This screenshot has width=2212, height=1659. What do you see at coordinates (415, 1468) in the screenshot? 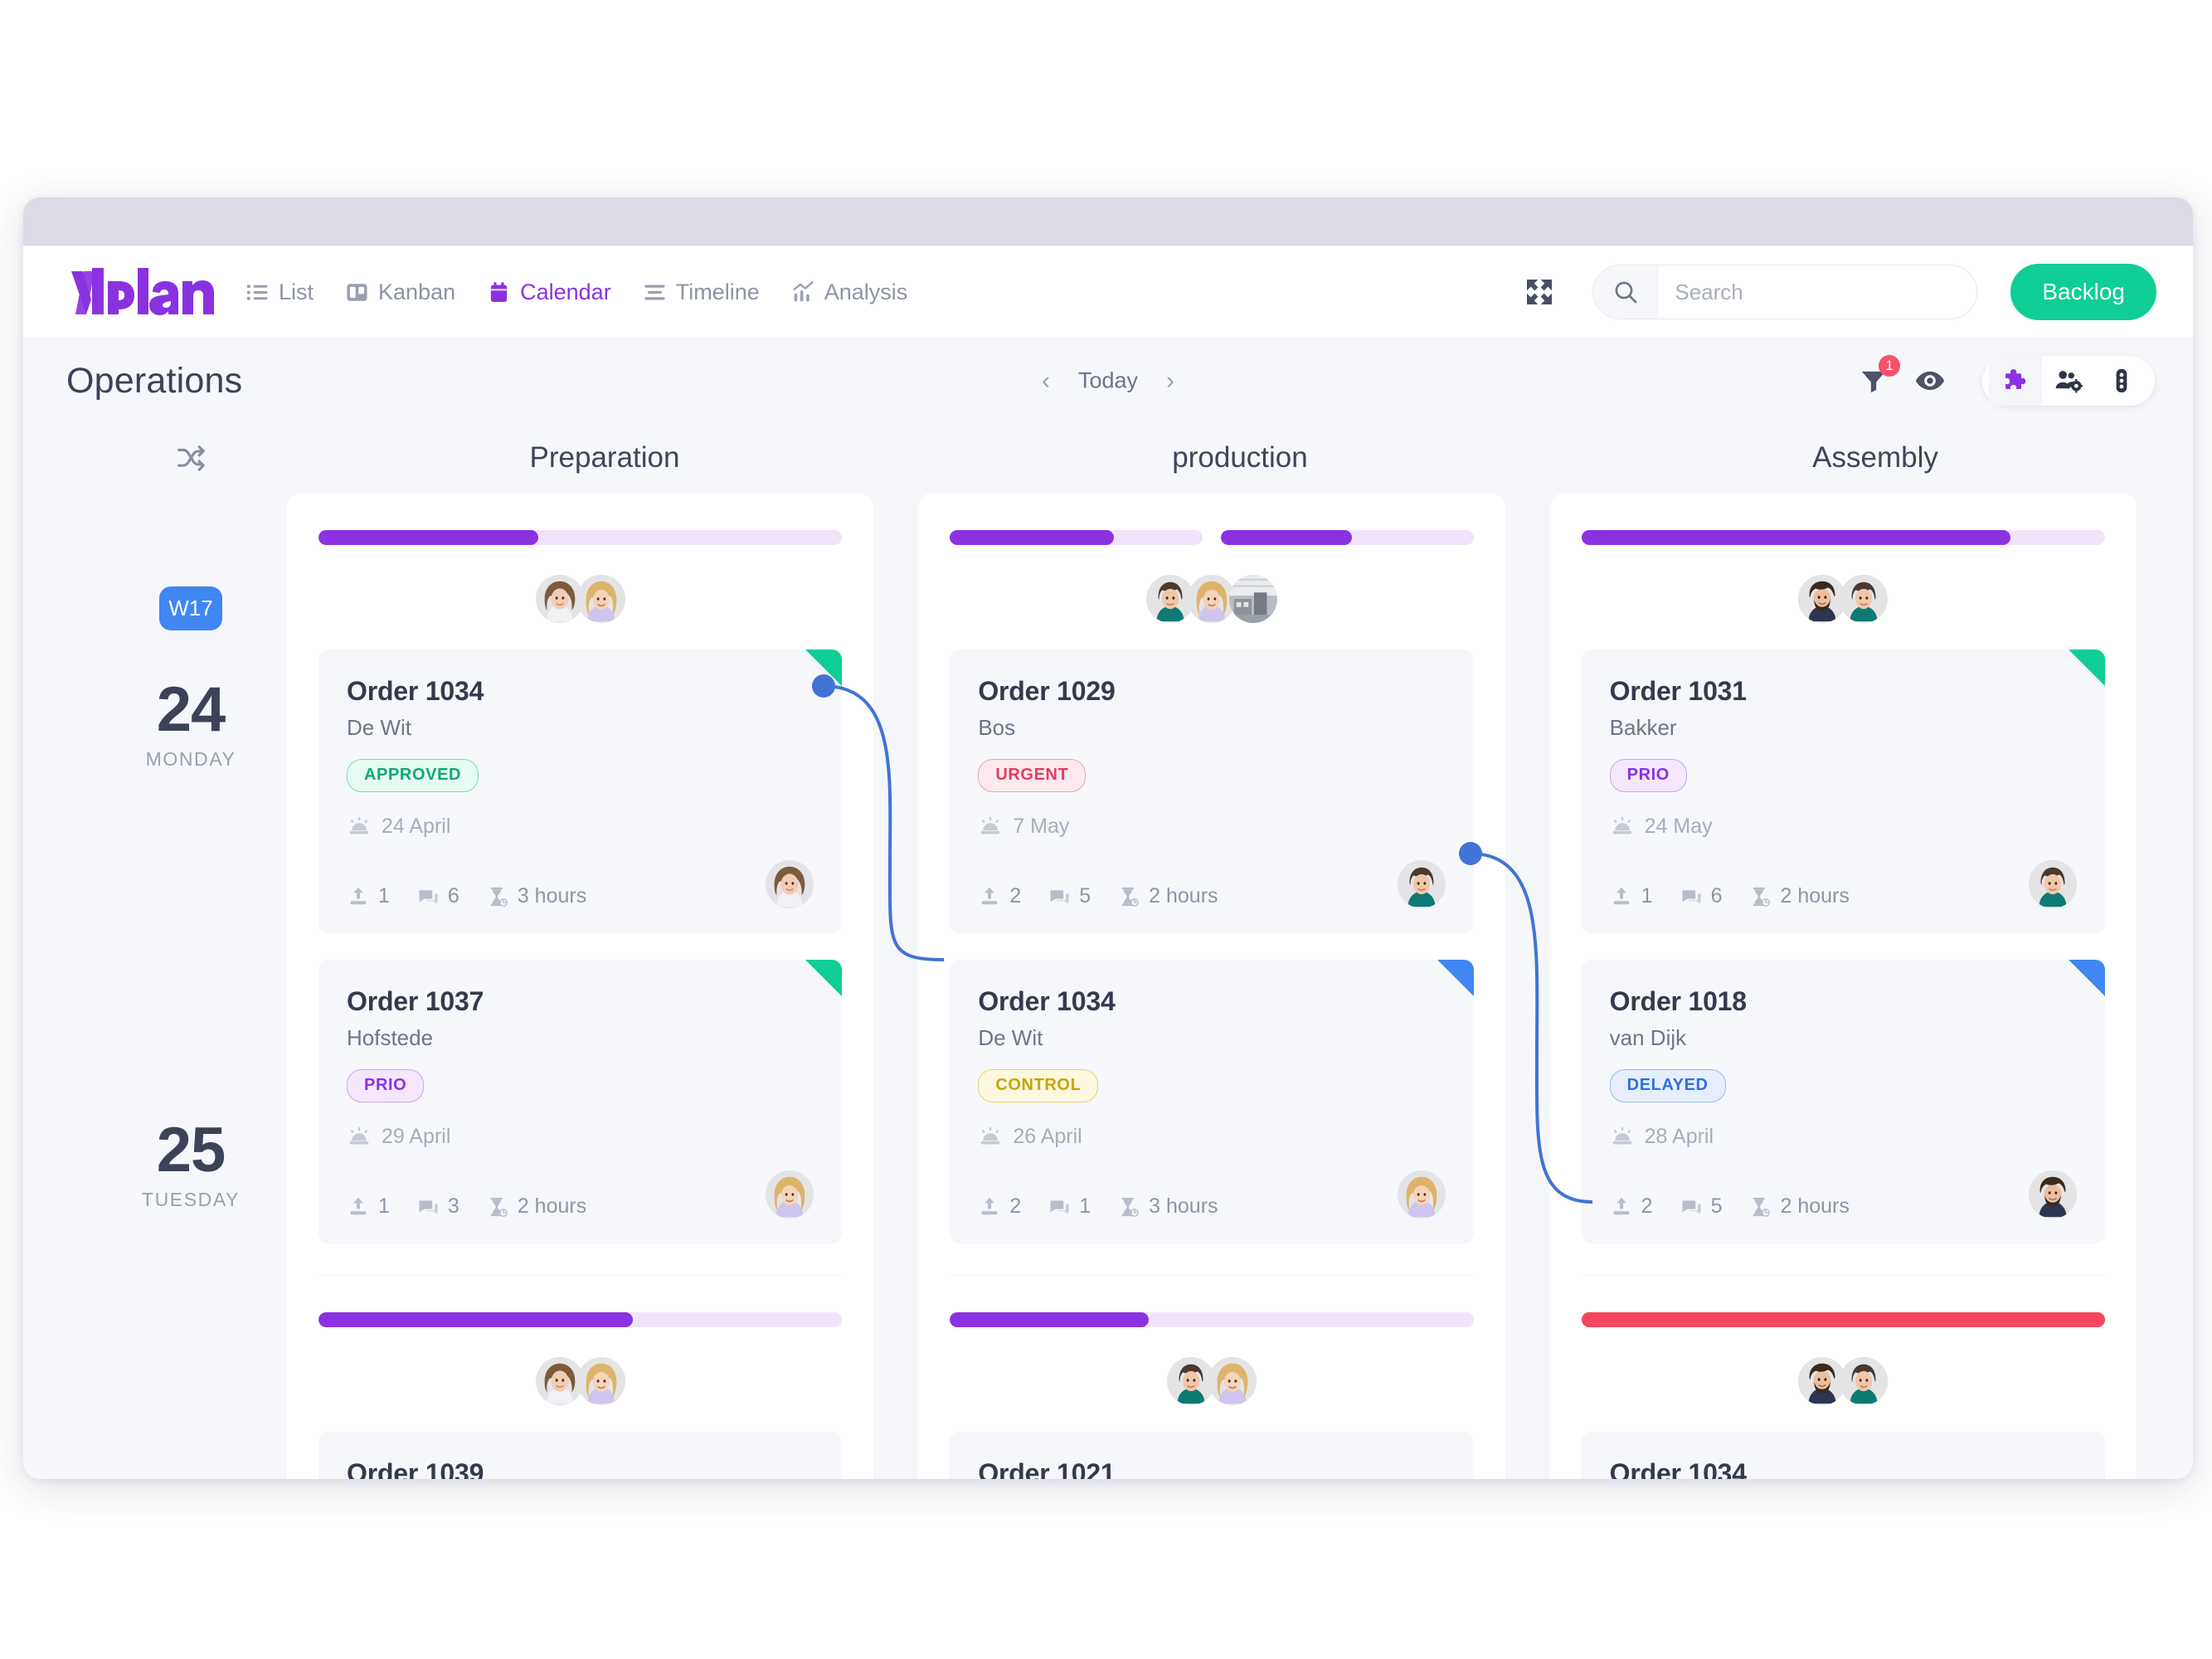
I see `card-title: Order 1039` at bounding box center [415, 1468].